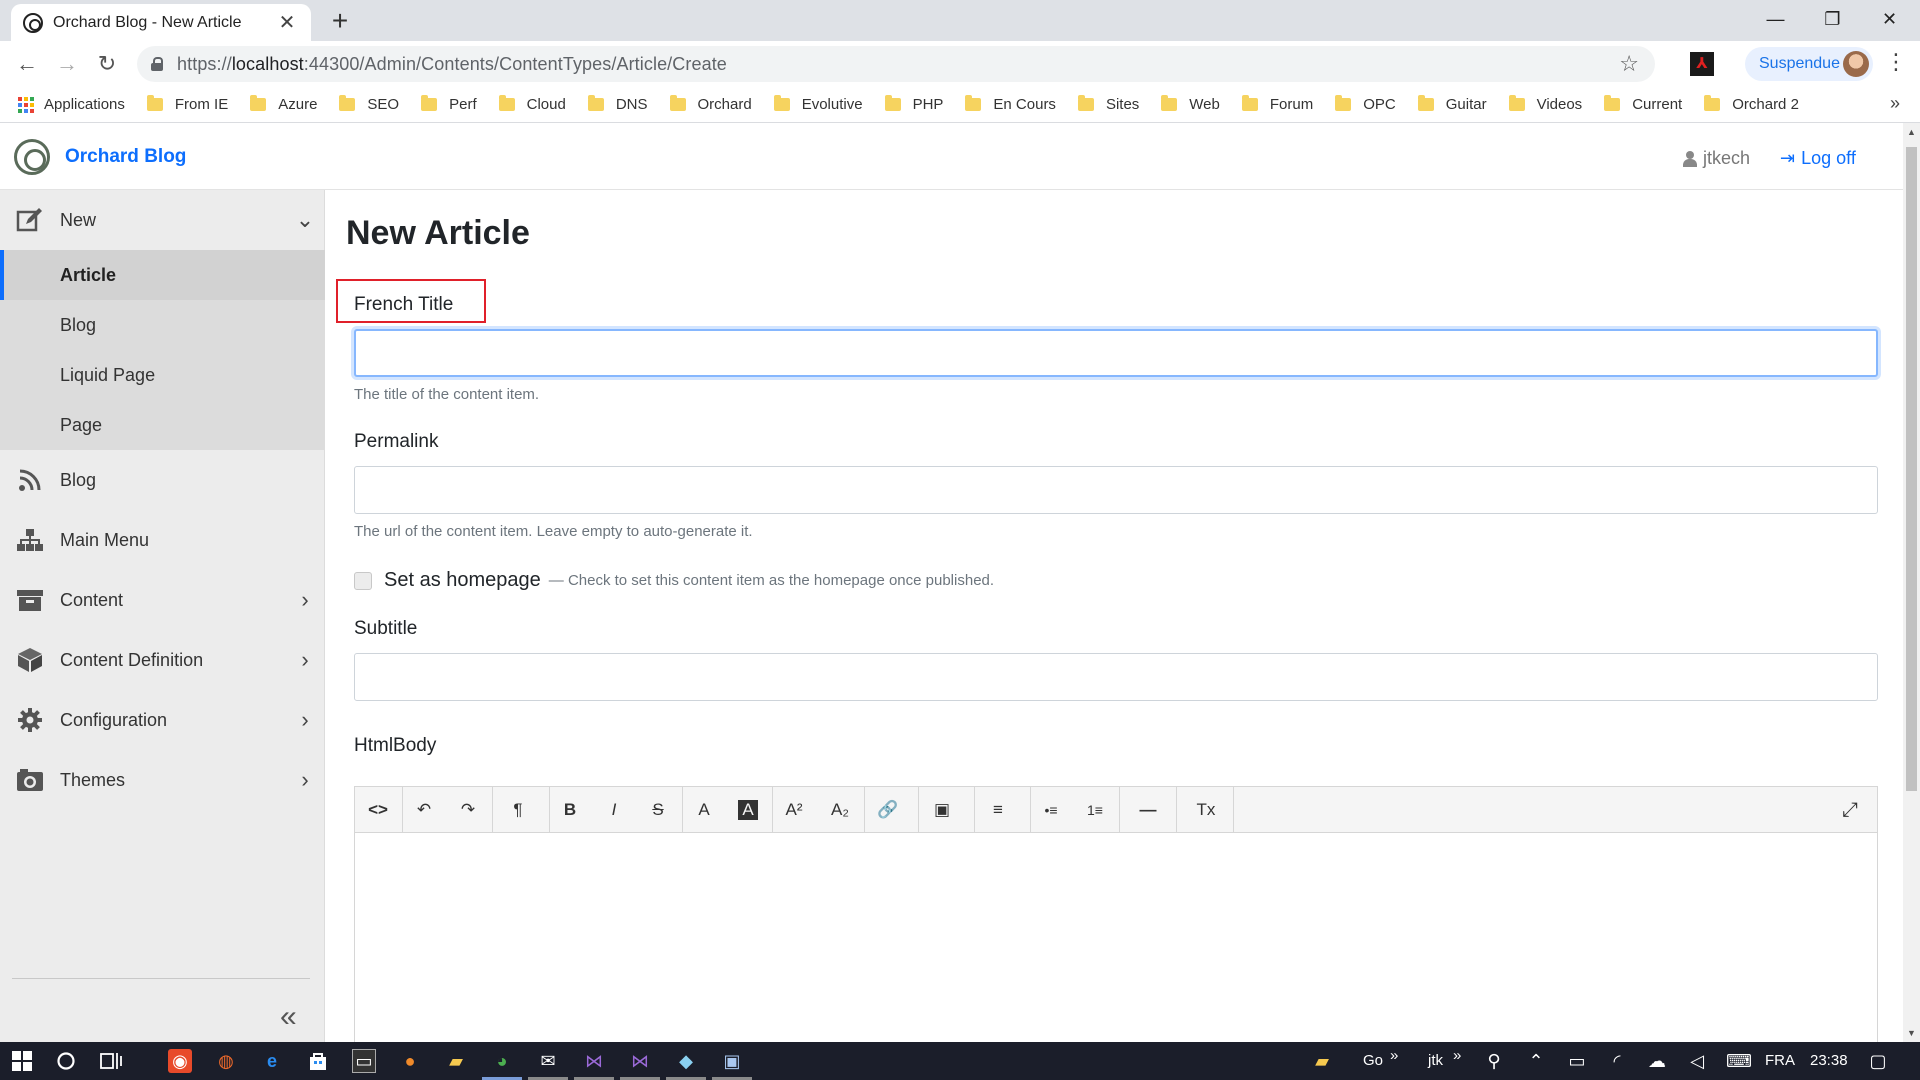 The height and width of the screenshot is (1080, 1920). I want to click on orchard-logo-icon, so click(32, 157).